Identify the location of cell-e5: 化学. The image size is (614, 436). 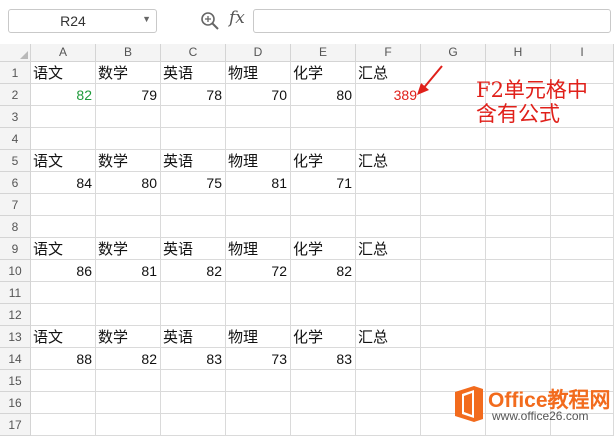
(323, 161).